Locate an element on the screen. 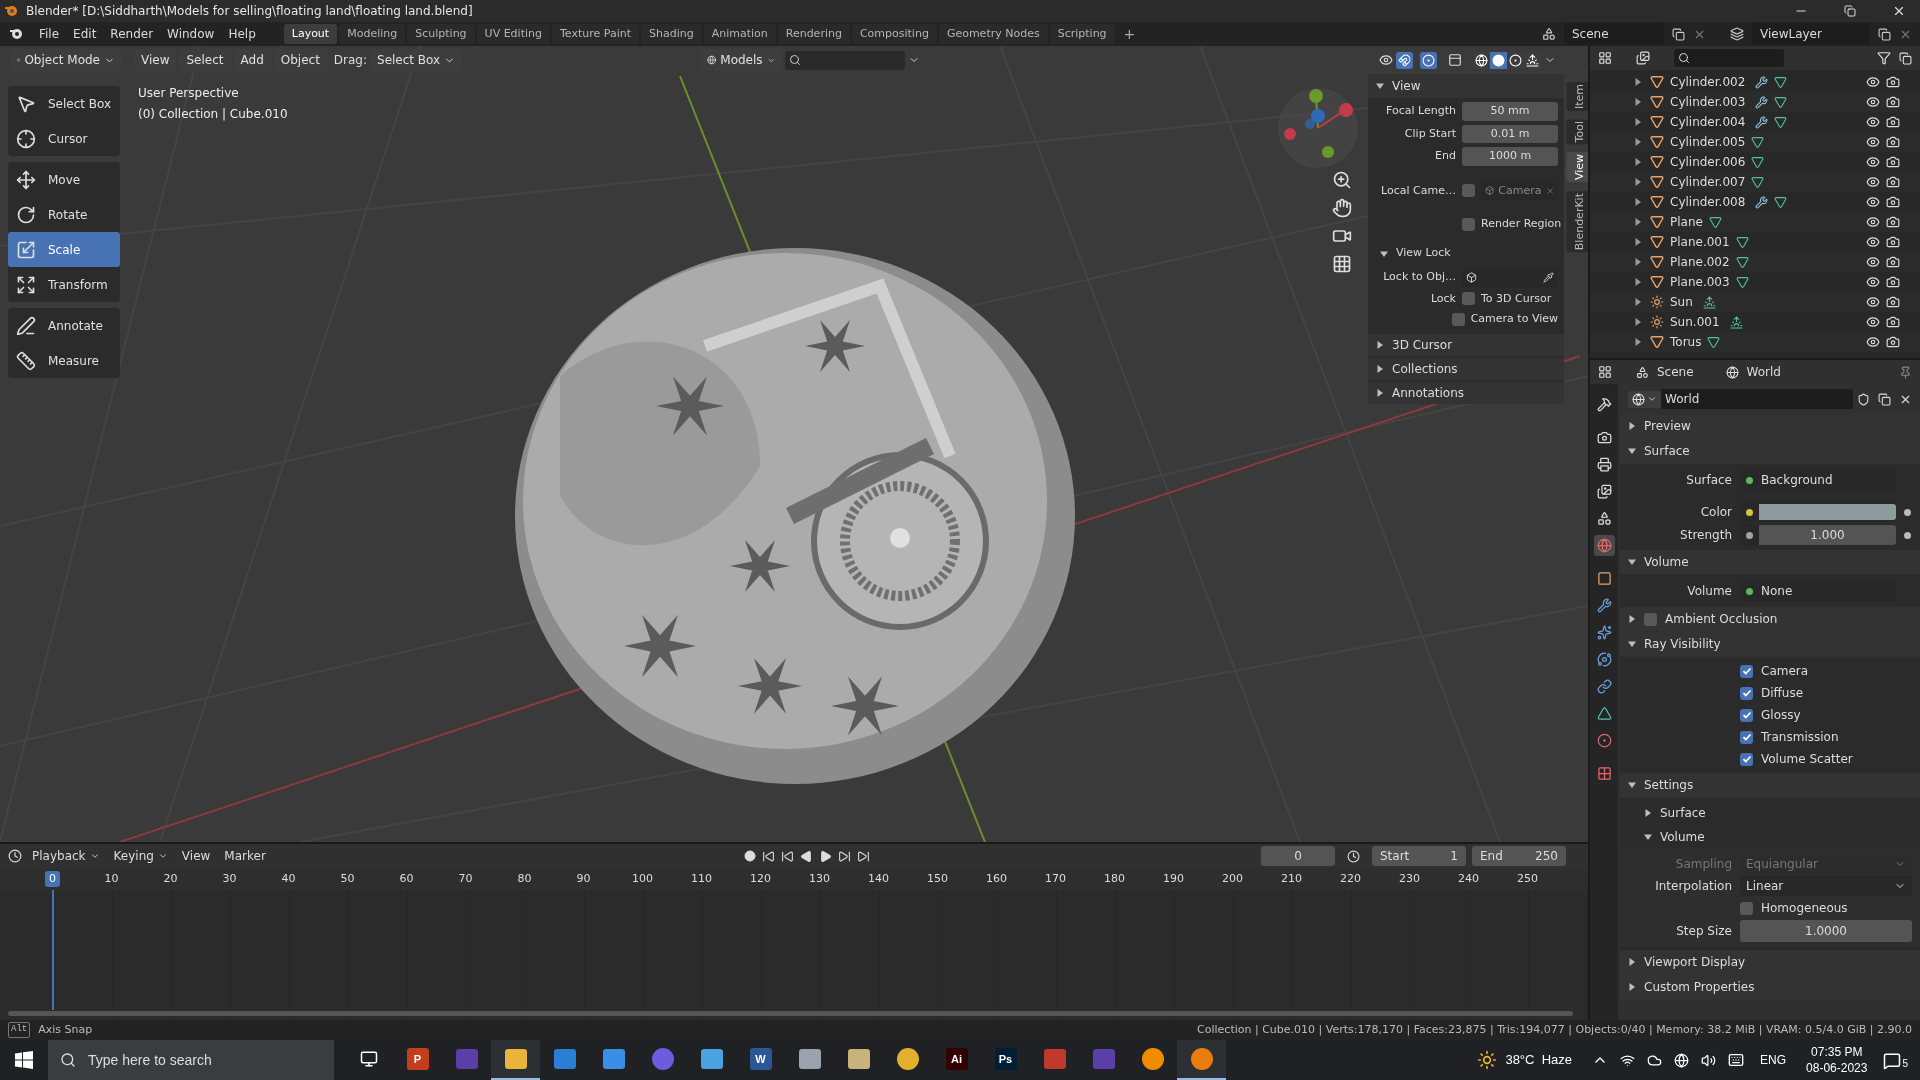 The height and width of the screenshot is (1080, 1920). scene-field: Scene is located at coordinates (1614, 34).